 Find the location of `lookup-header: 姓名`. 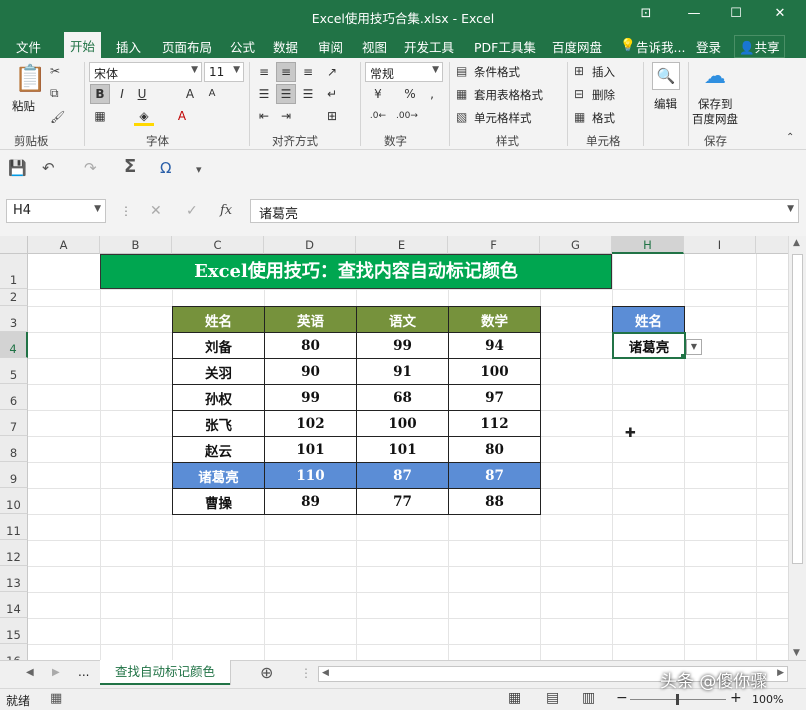

lookup-header: 姓名 is located at coordinates (648, 319).